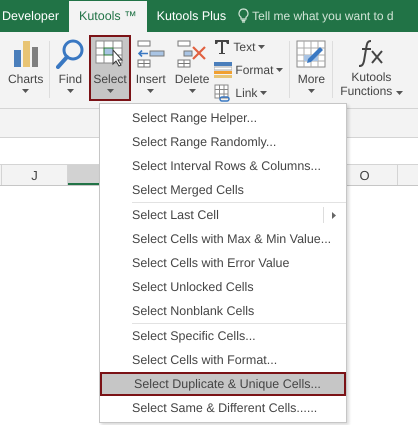  Describe the element at coordinates (191, 16) in the screenshot. I see `ribbon-tab: Kutools Plus` at that location.